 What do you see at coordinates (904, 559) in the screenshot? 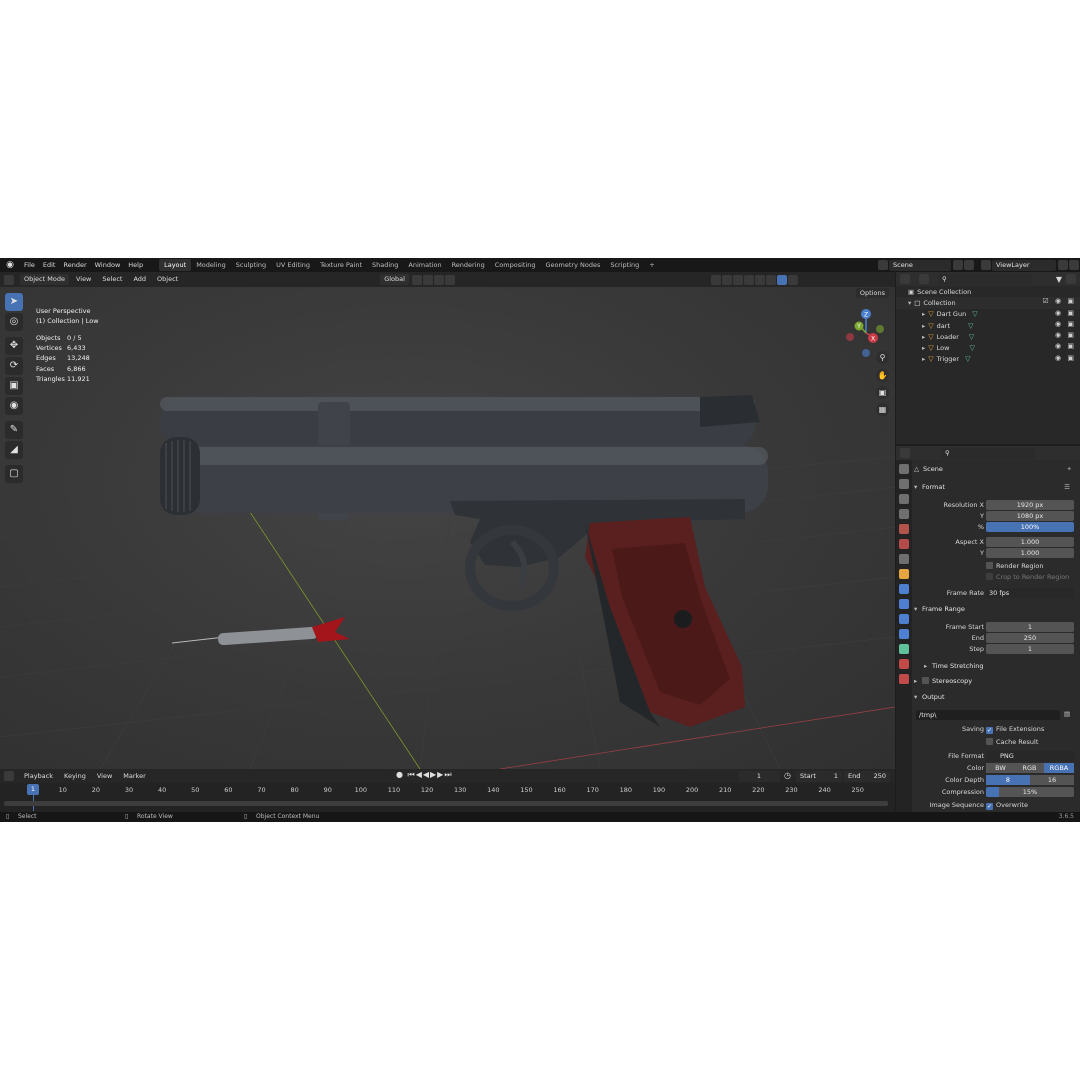
I see `collection-tab-icon` at bounding box center [904, 559].